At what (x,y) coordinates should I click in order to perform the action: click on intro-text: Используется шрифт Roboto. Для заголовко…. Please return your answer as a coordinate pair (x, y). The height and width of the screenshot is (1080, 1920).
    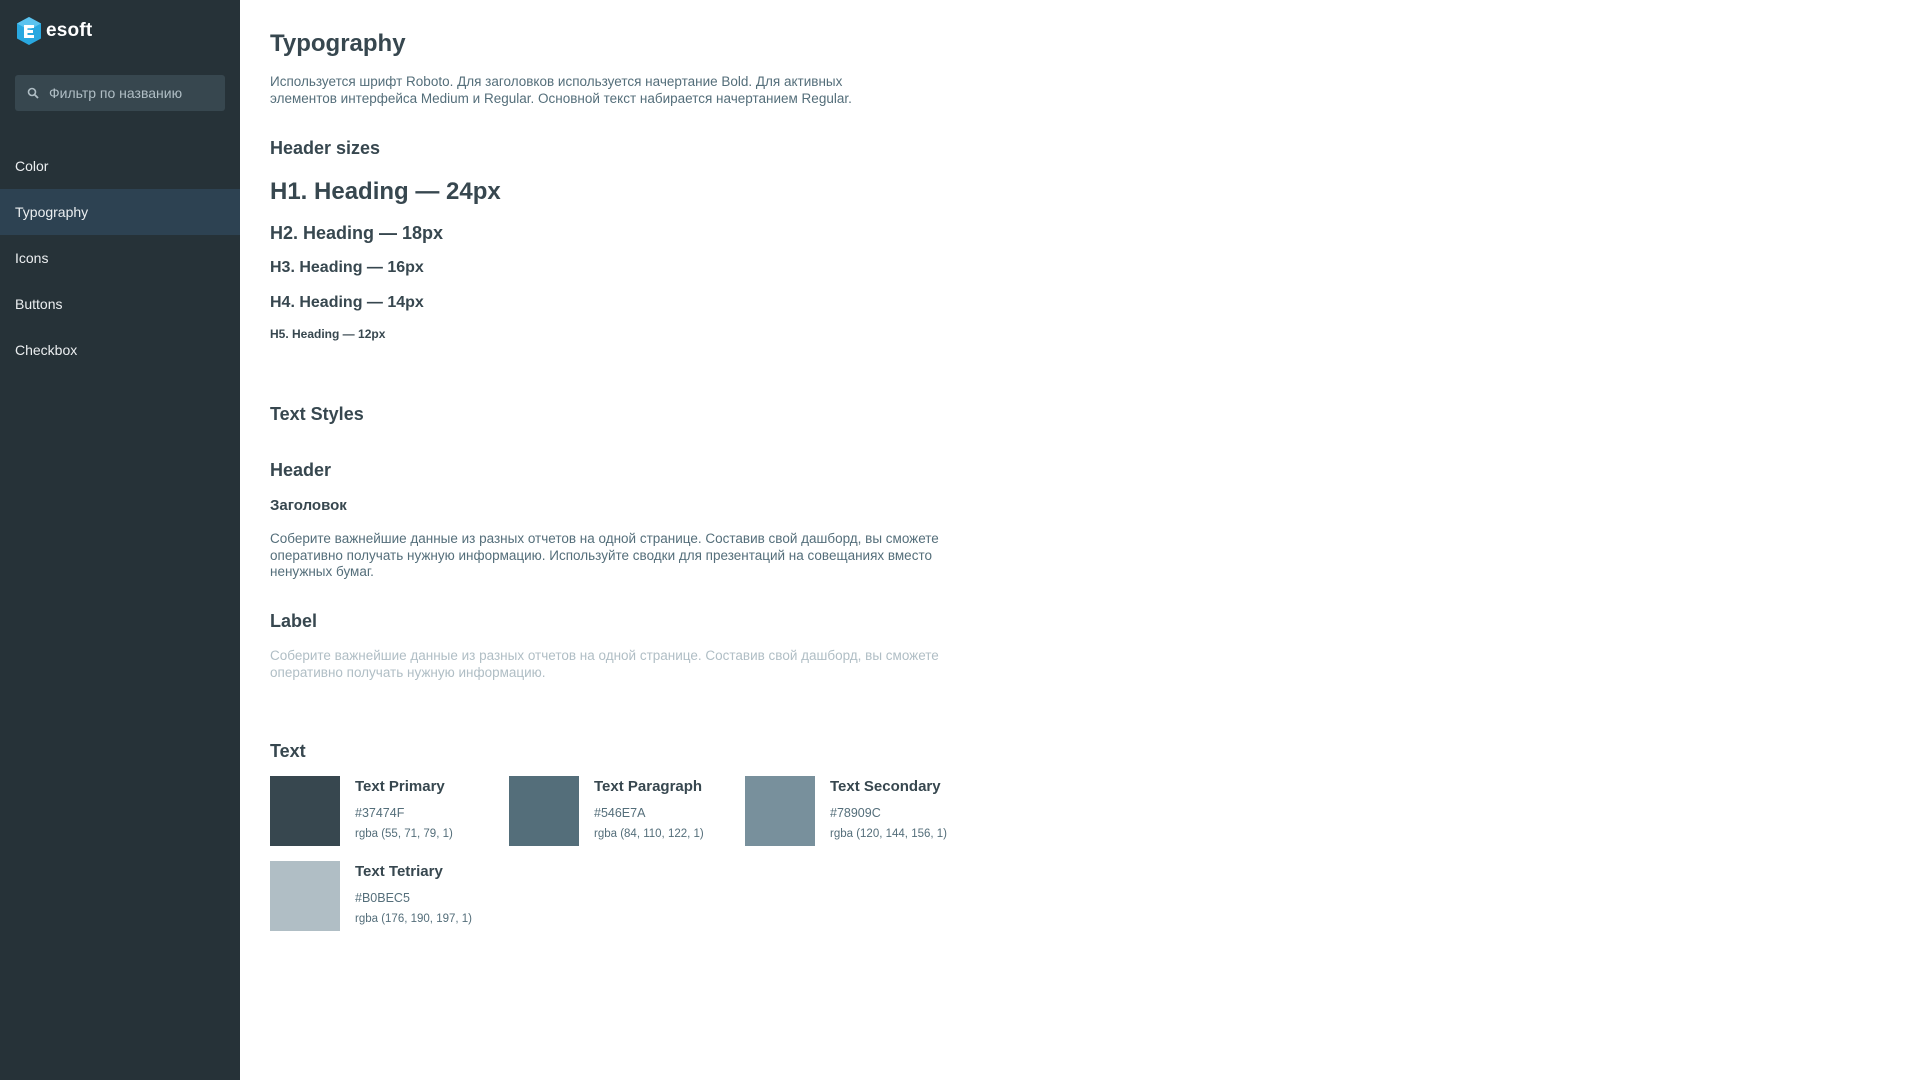
    Looking at the image, I should click on (561, 90).